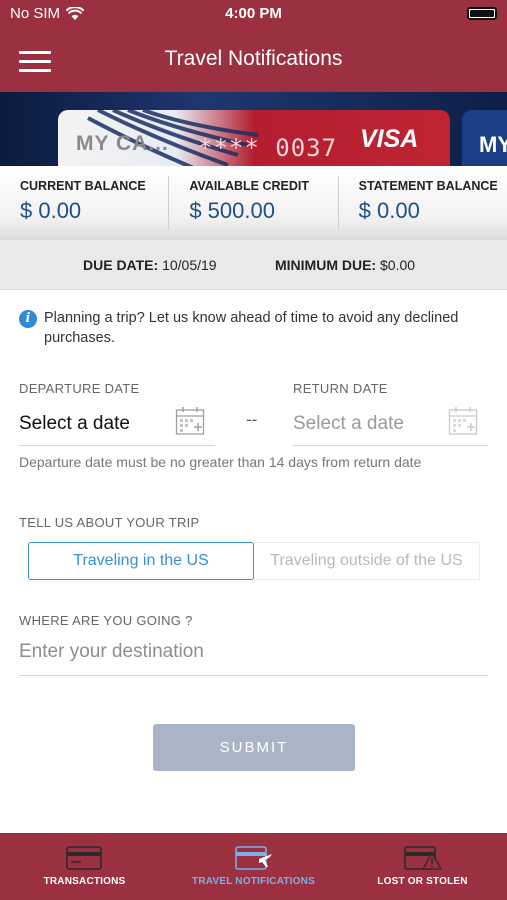 This screenshot has width=507, height=900. I want to click on due-info: DUE DATE: 10/05/19 MINIMUM DUE: $0.00, so click(253, 265).